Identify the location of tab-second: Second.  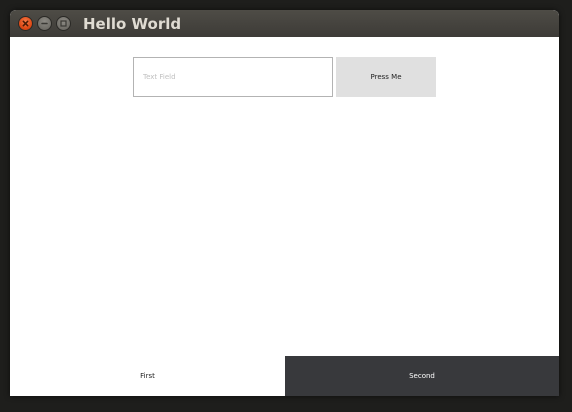
(422, 376).